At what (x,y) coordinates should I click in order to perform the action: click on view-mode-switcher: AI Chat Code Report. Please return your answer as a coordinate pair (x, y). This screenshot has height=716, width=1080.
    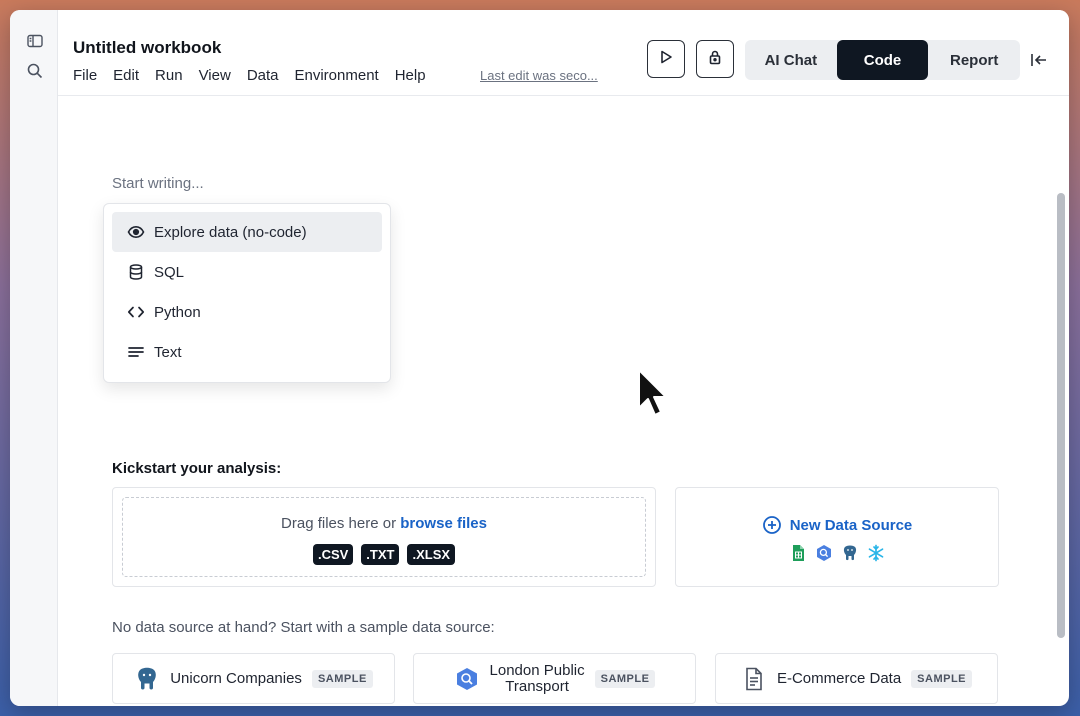
    Looking at the image, I should click on (882, 60).